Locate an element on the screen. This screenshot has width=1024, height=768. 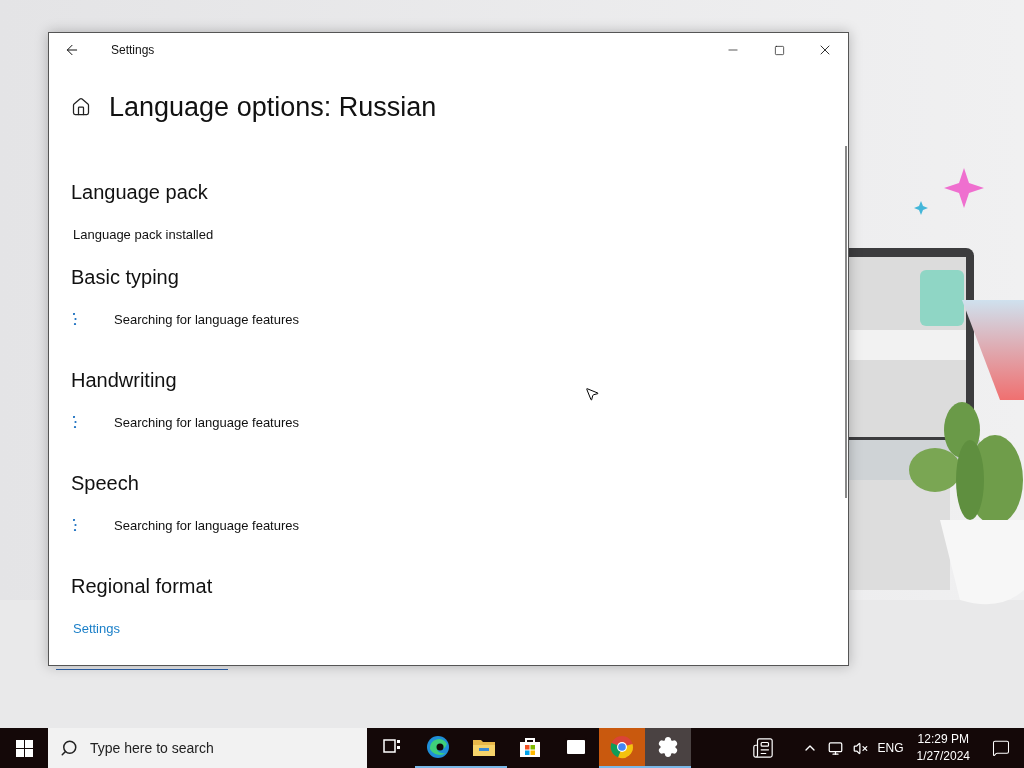
taskbar-app is located at coordinates (668, 748).